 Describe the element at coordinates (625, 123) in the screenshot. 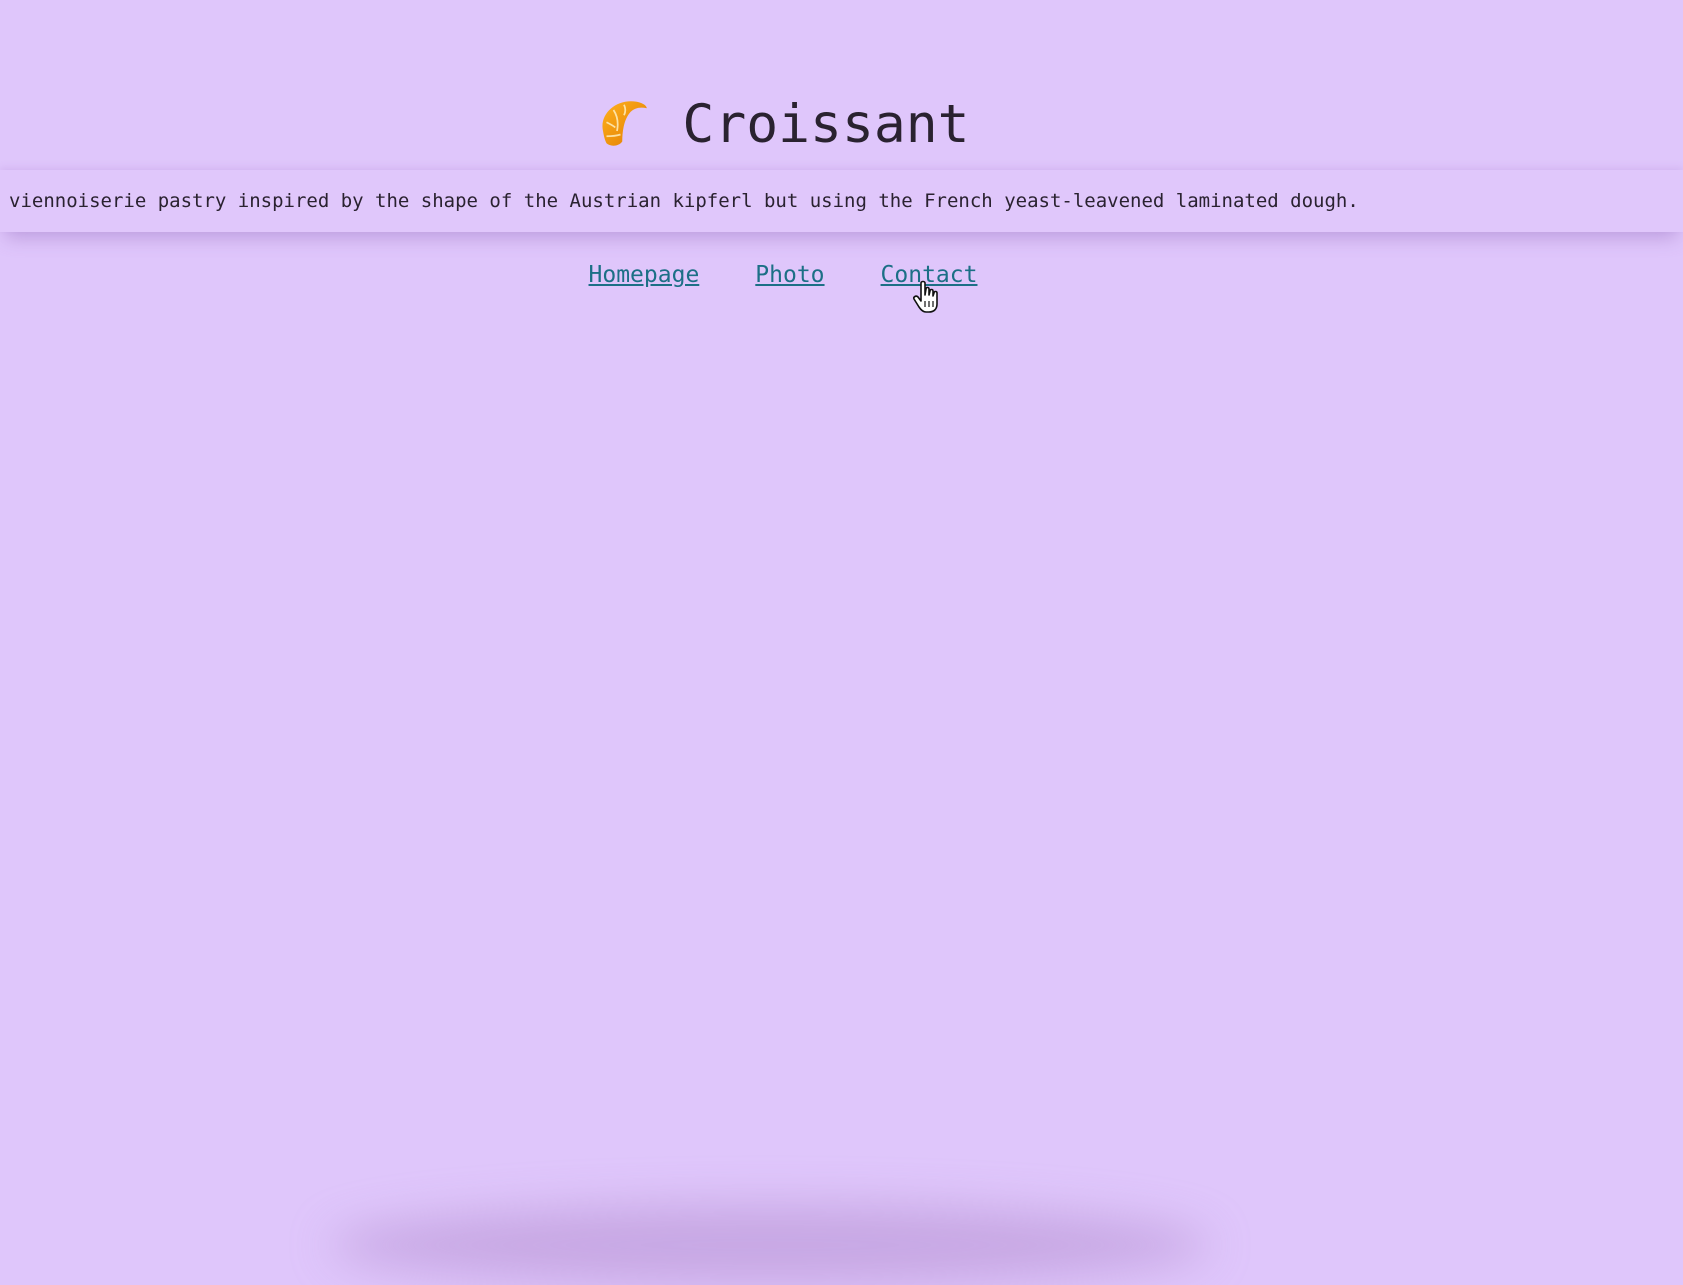

I see `croissant-icon` at that location.